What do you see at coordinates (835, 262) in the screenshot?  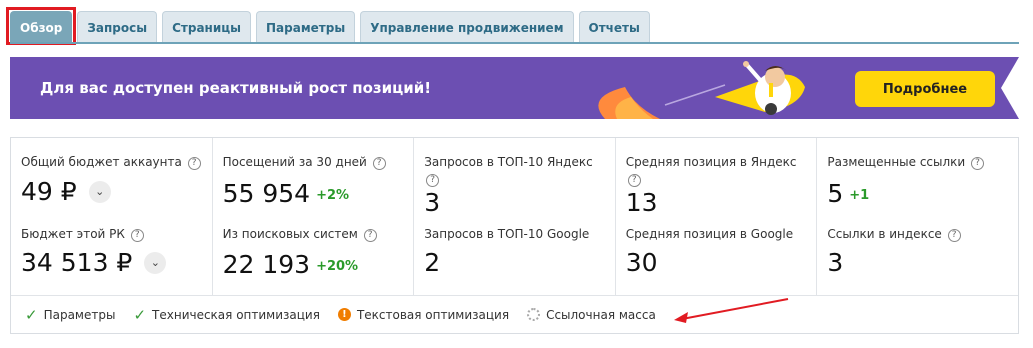 I see `stat-sub-value-text: 3` at bounding box center [835, 262].